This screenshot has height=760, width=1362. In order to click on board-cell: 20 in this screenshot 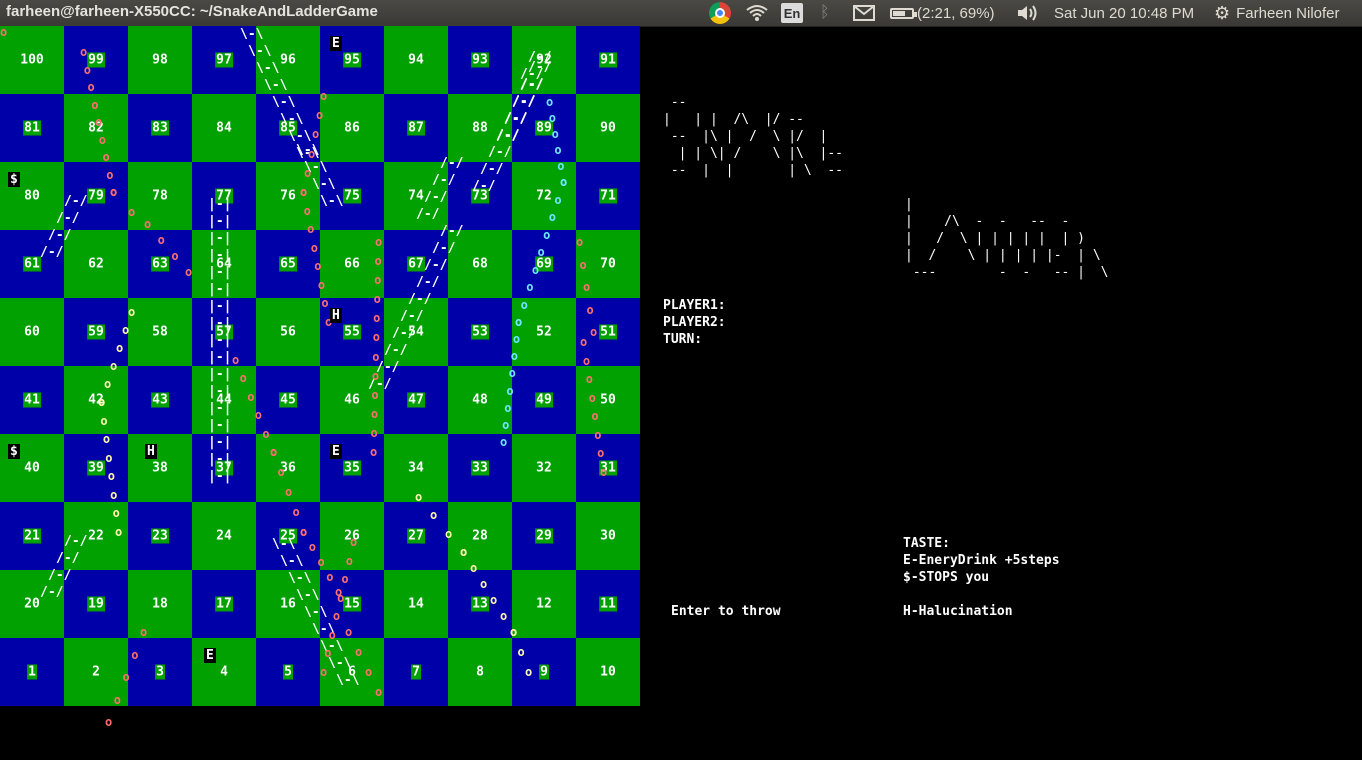, I will do `click(32, 604)`.